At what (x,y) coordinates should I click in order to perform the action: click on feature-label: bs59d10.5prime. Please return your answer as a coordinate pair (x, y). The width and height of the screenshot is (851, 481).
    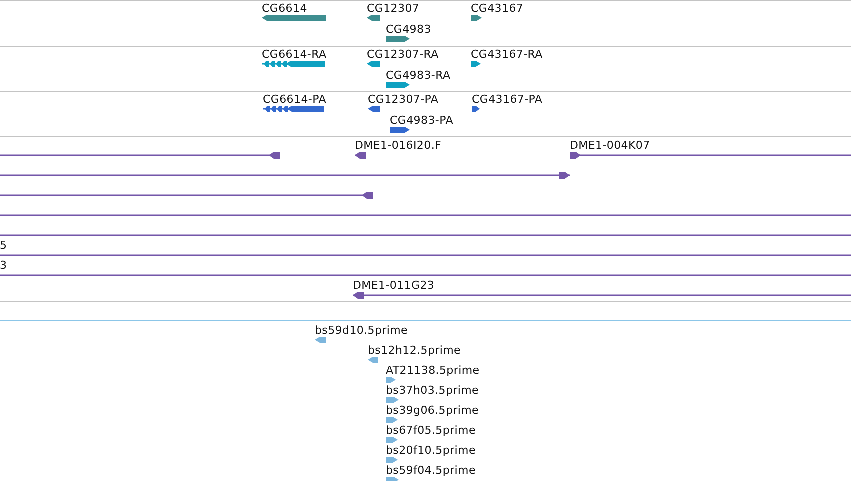
    Looking at the image, I should click on (361, 330).